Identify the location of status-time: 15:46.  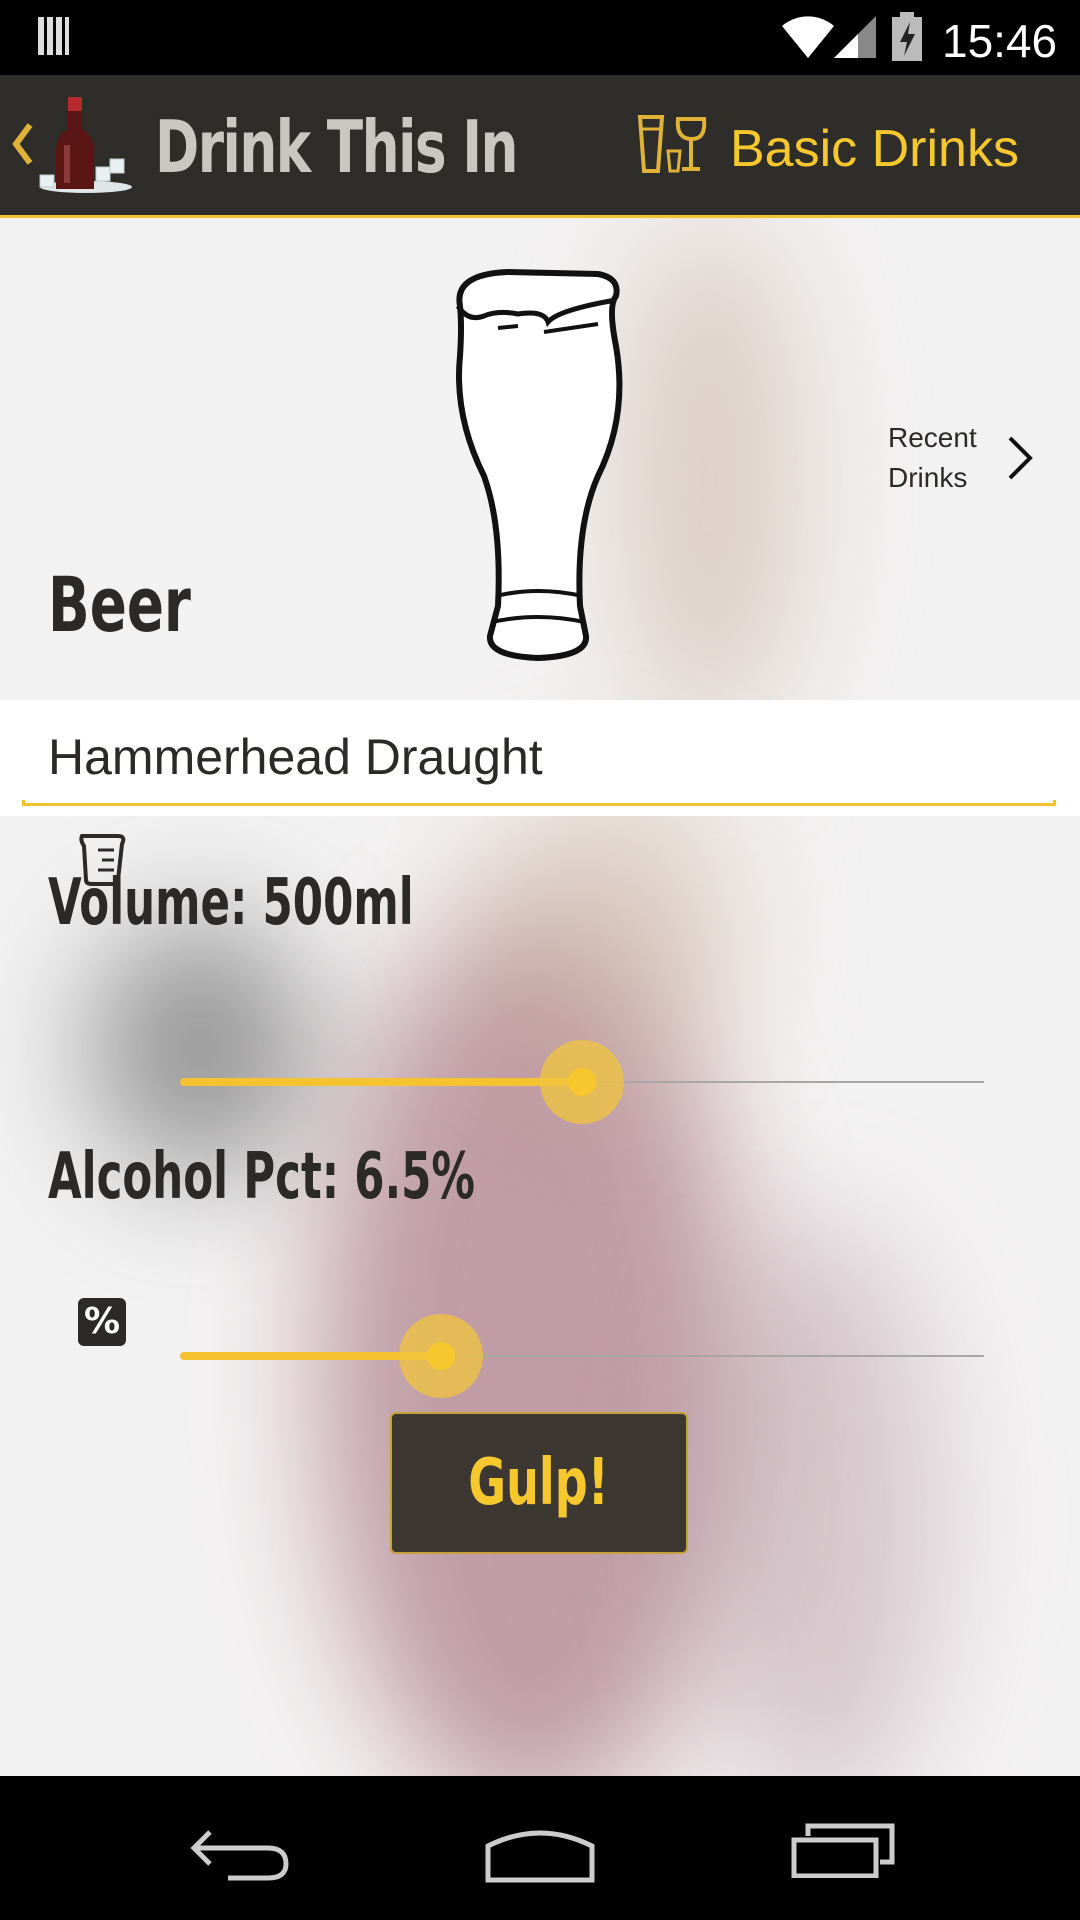
(1000, 41).